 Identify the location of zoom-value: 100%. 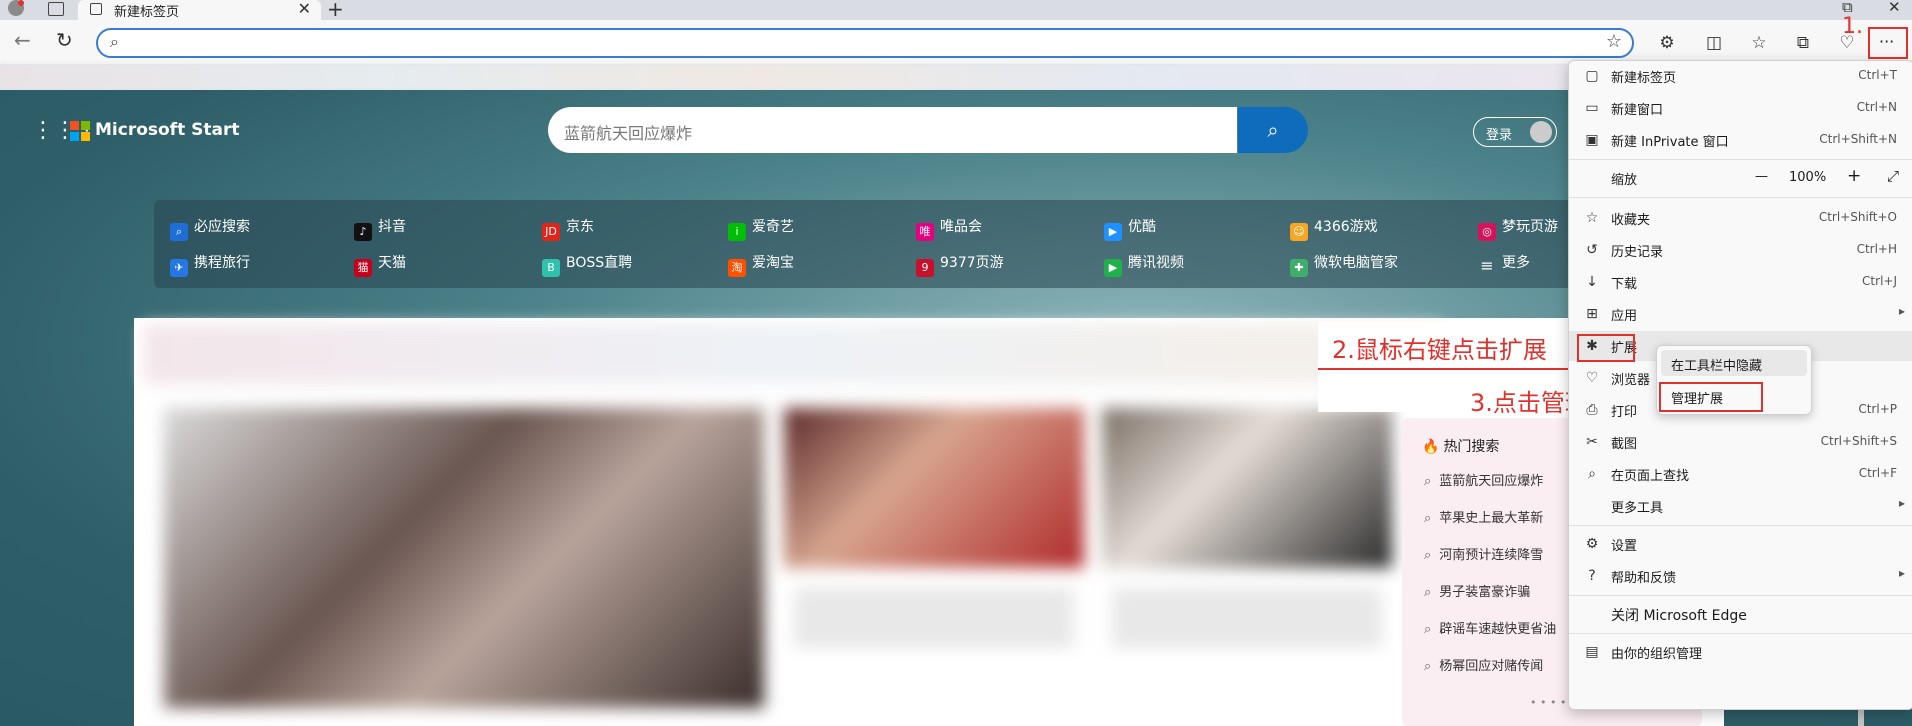
(1808, 177).